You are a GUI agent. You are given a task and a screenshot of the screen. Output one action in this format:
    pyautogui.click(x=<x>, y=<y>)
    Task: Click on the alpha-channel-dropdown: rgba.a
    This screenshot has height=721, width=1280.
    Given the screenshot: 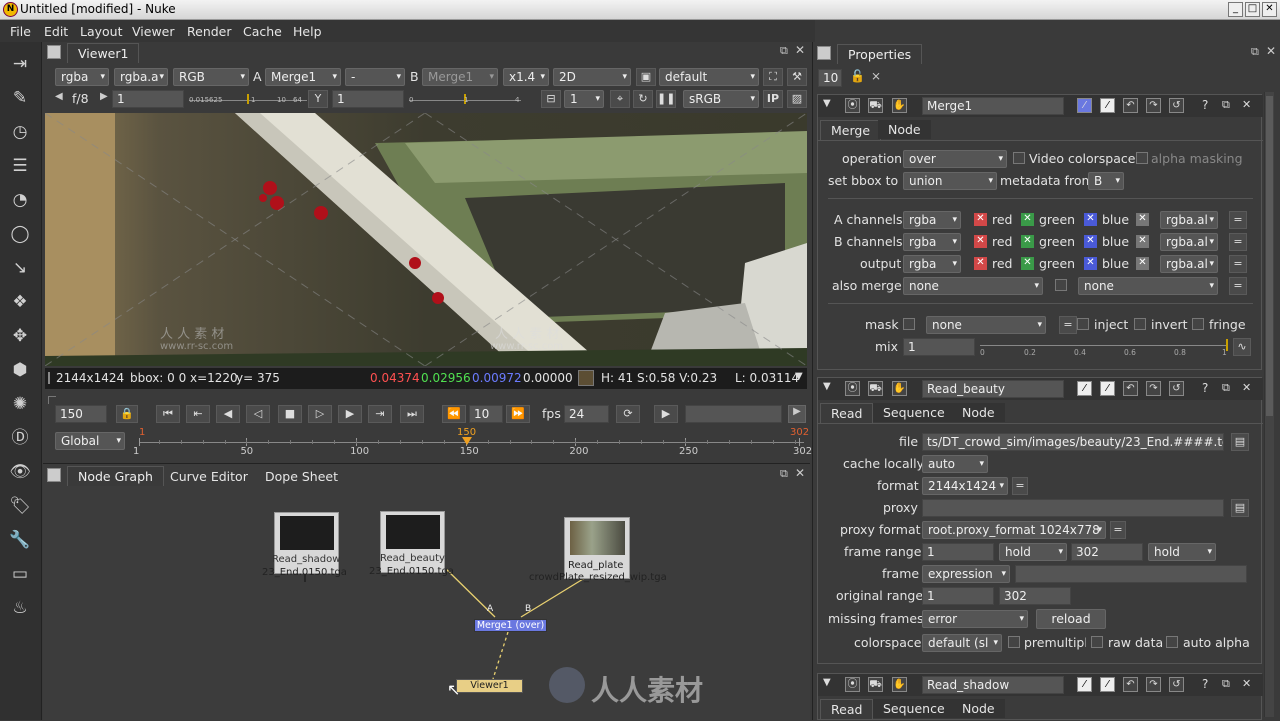 What is the action you would take?
    pyautogui.click(x=141, y=77)
    